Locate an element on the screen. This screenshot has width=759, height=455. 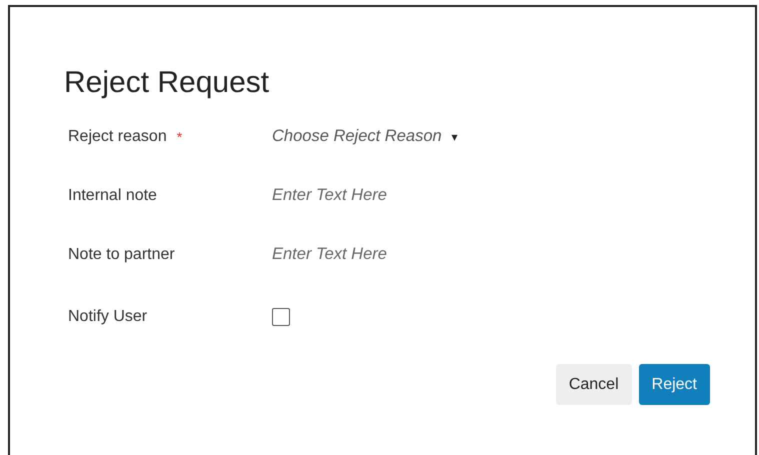
cancel-button: Cancel is located at coordinates (594, 384).